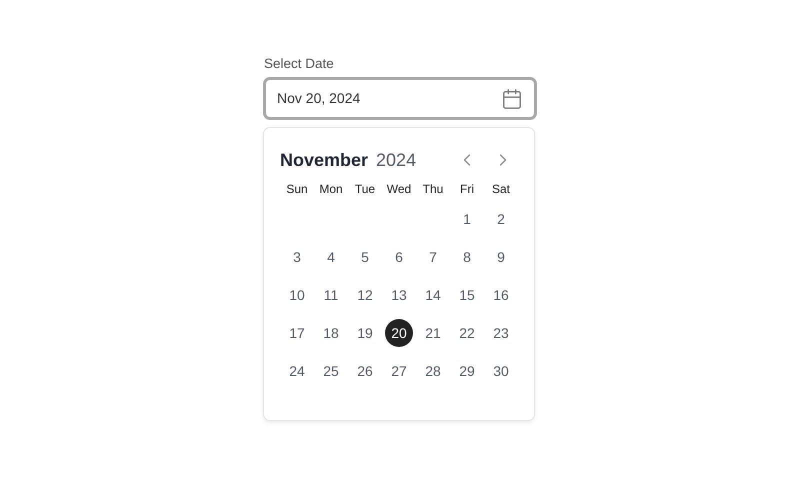 Image resolution: width=800 pixels, height=490 pixels. What do you see at coordinates (501, 257) in the screenshot?
I see `calendar-day: 9` at bounding box center [501, 257].